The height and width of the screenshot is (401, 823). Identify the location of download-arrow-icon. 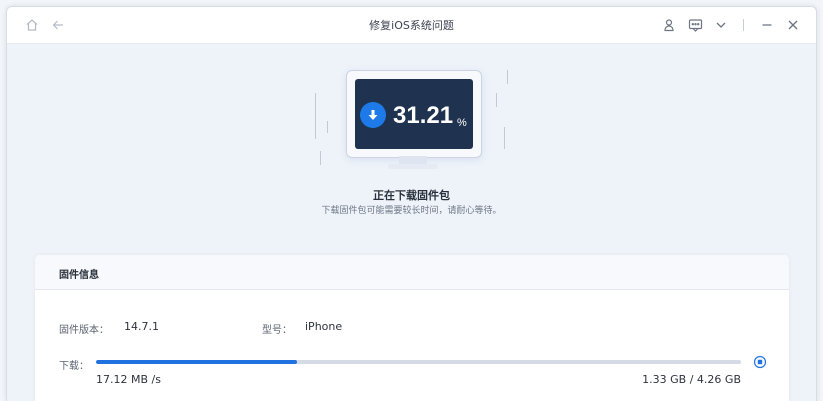
(373, 115).